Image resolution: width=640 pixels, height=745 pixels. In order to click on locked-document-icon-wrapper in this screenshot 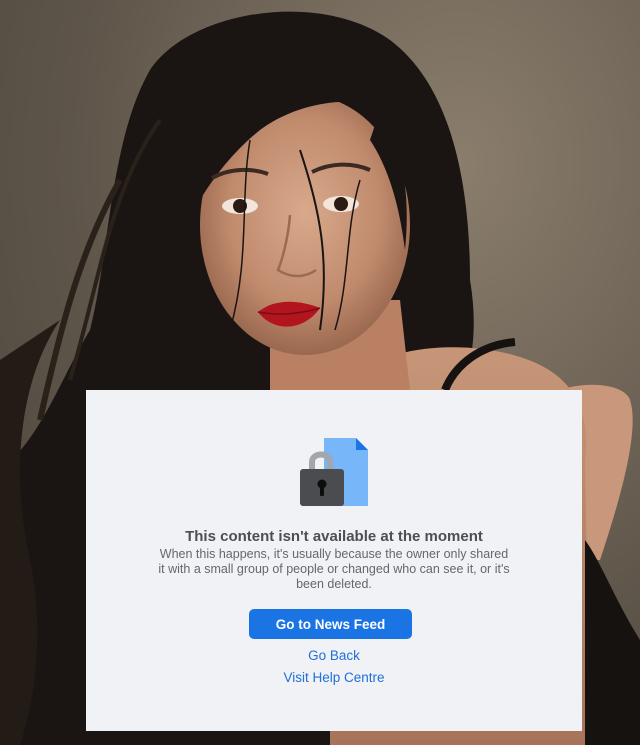, I will do `click(334, 472)`.